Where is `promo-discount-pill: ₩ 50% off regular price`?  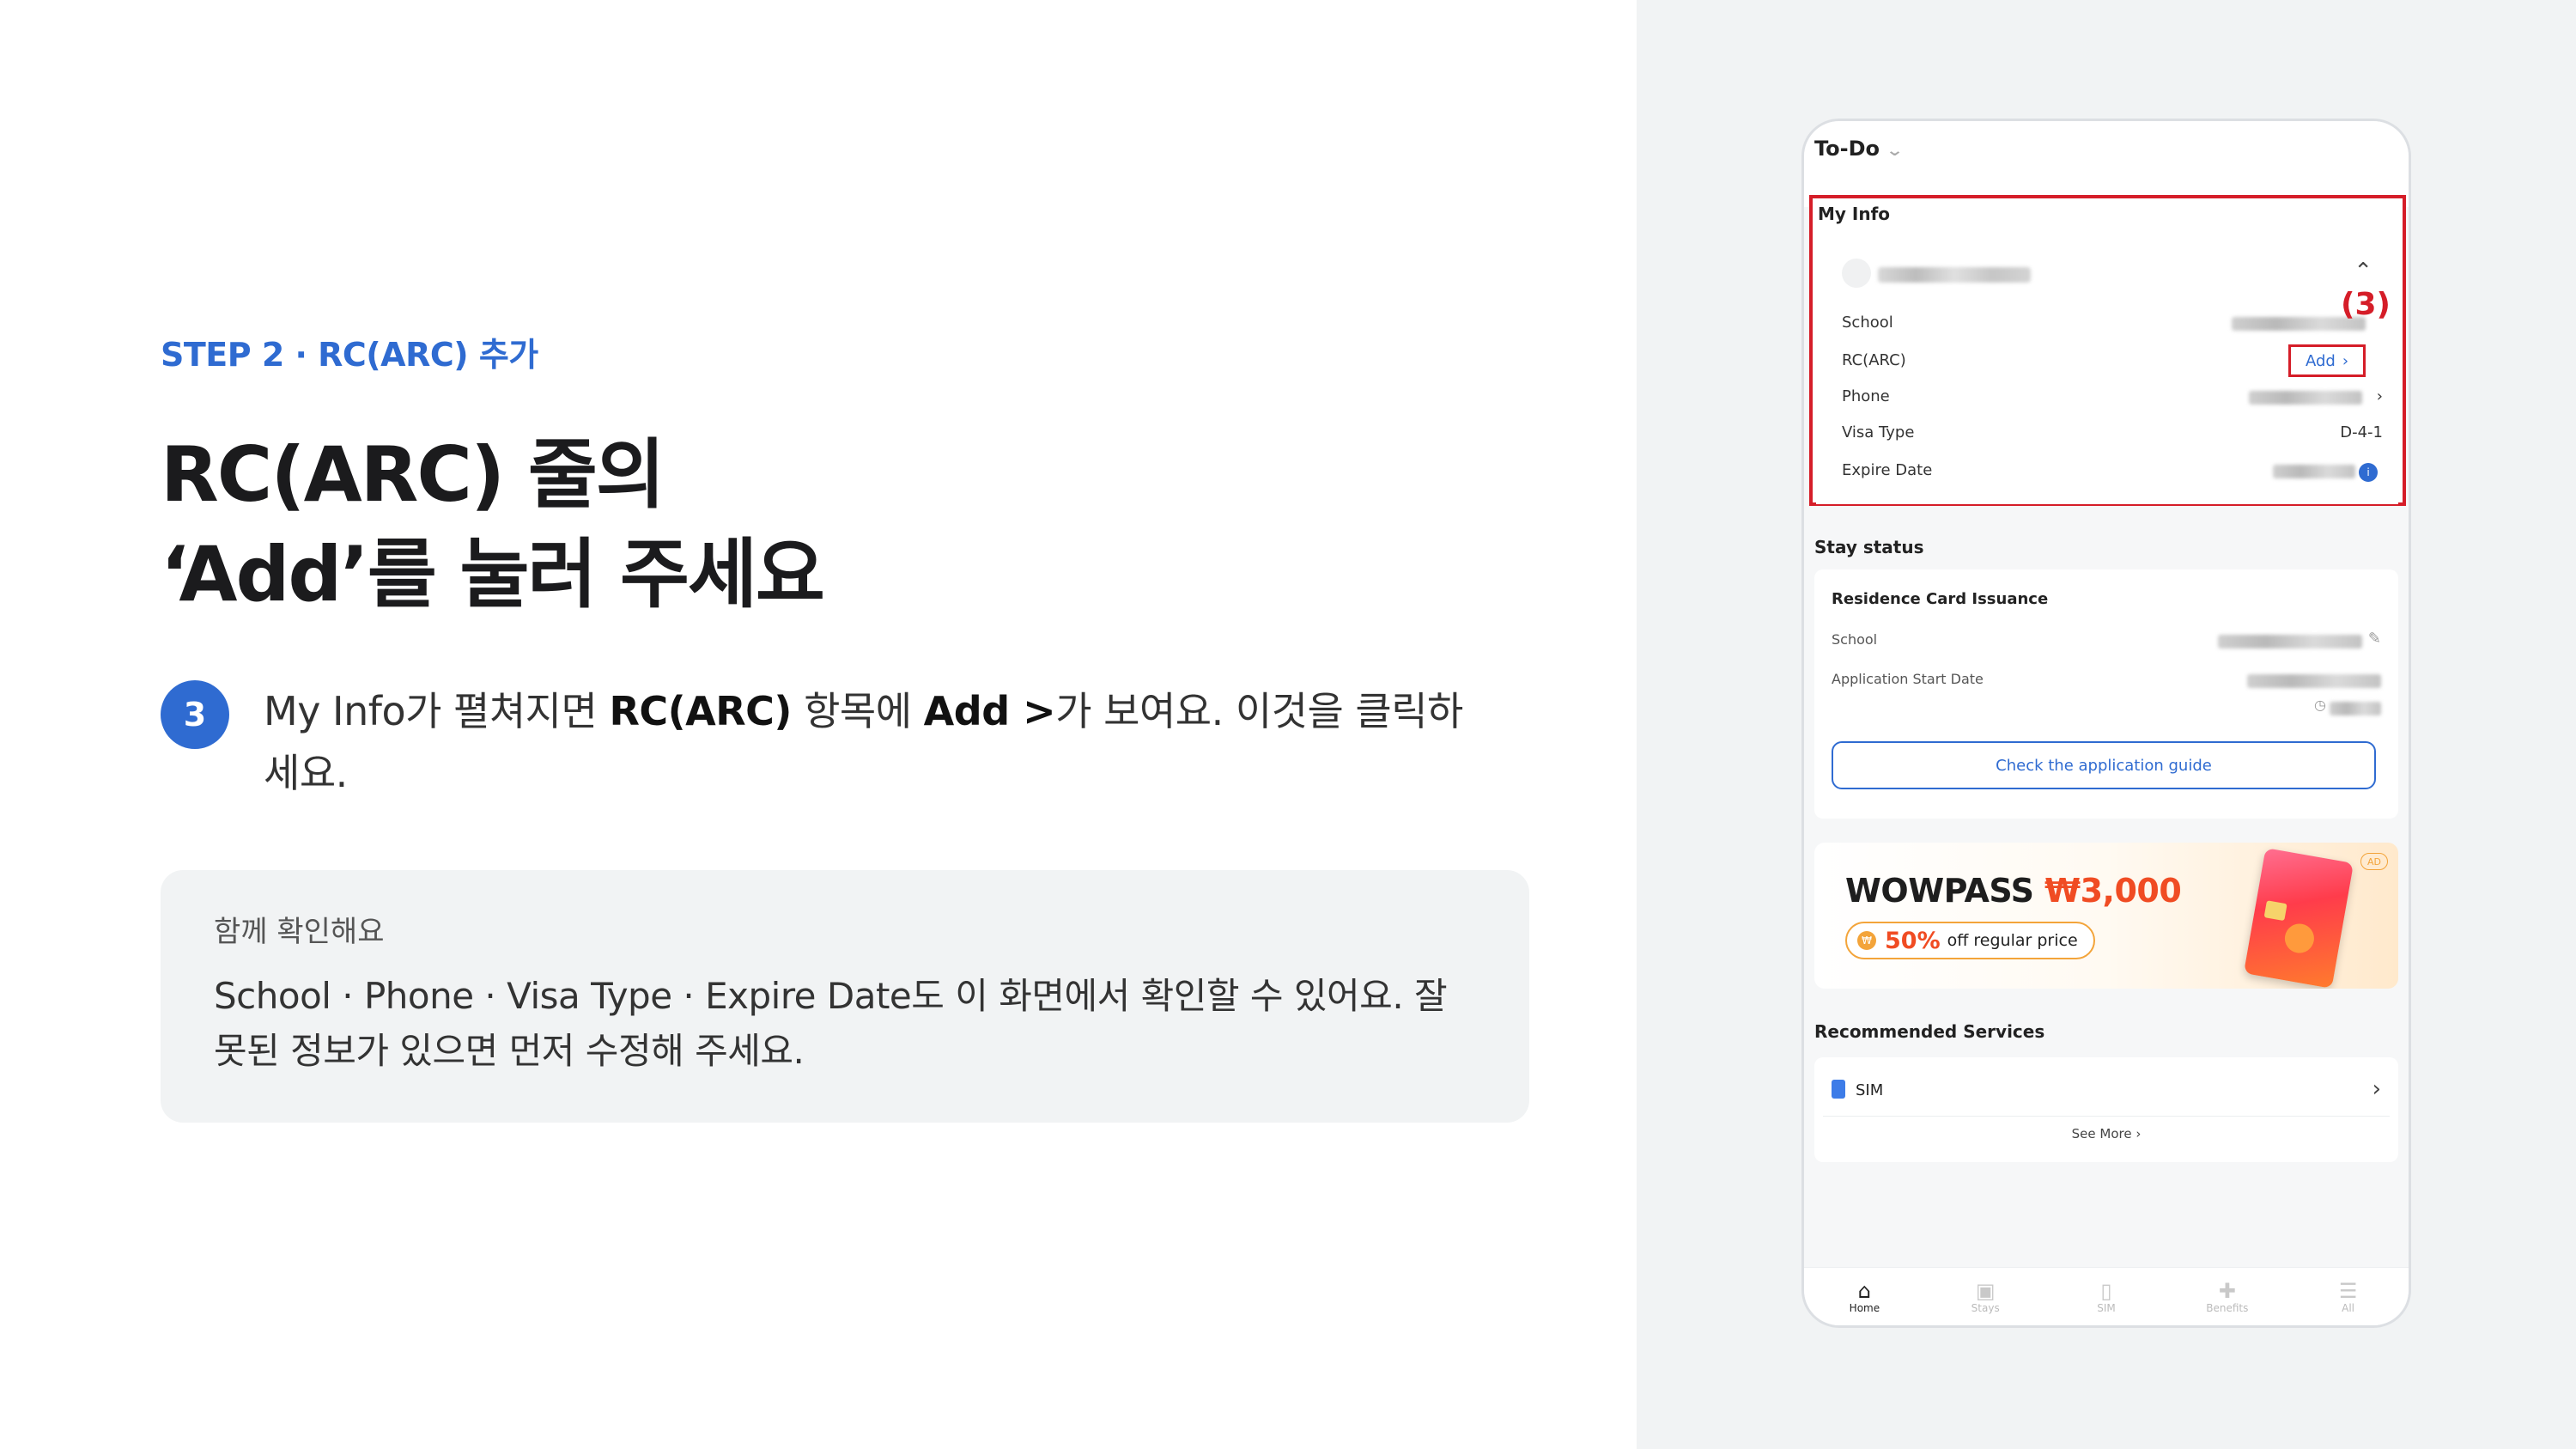
promo-discount-pill: ₩ 50% off regular price is located at coordinates (1970, 940).